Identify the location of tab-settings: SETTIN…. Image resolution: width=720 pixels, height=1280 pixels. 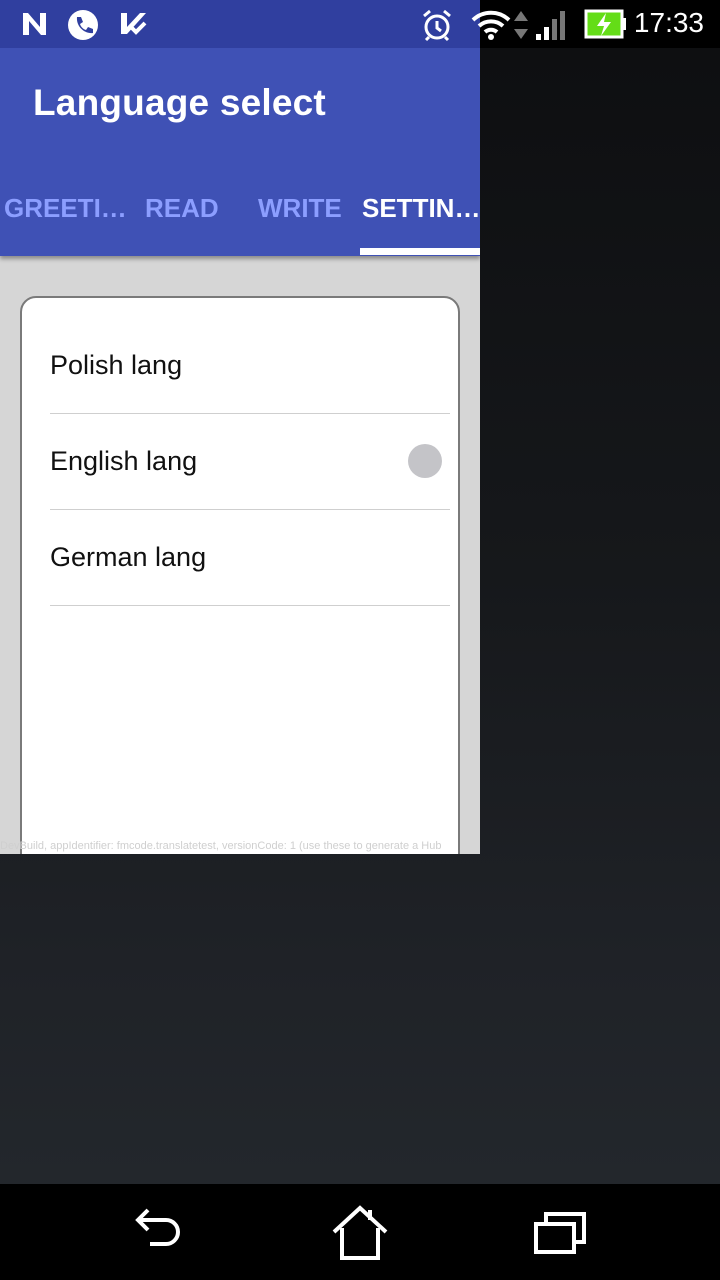
(421, 224).